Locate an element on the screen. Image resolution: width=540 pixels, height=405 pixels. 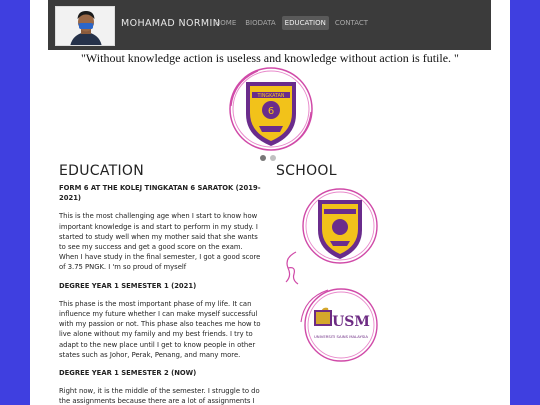
nav-biodata: BIODATA is located at coordinates (260, 23).